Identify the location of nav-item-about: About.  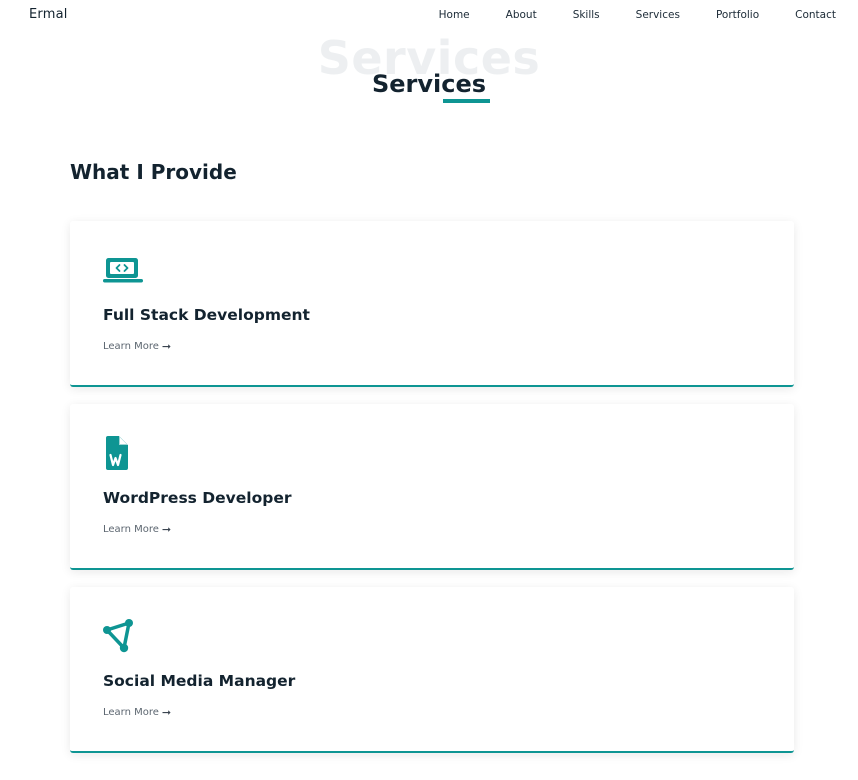
(503, 15).